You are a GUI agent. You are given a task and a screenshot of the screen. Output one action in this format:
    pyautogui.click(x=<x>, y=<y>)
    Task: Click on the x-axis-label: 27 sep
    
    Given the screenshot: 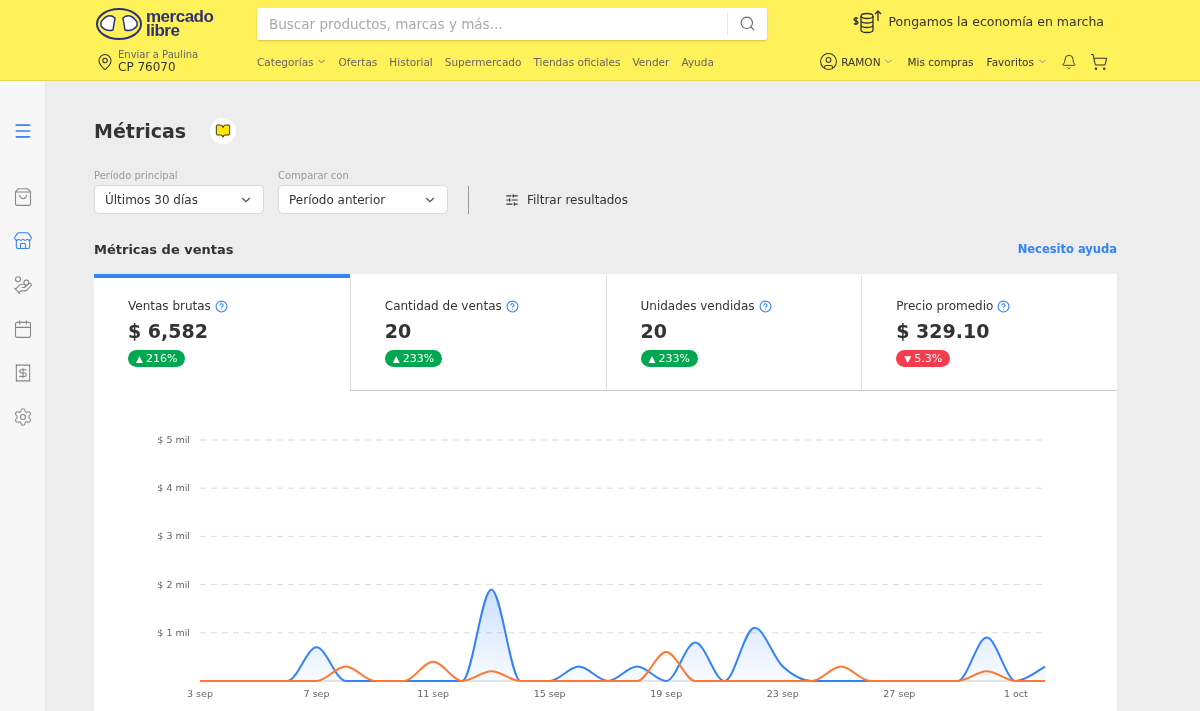 What is the action you would take?
    pyautogui.click(x=899, y=693)
    